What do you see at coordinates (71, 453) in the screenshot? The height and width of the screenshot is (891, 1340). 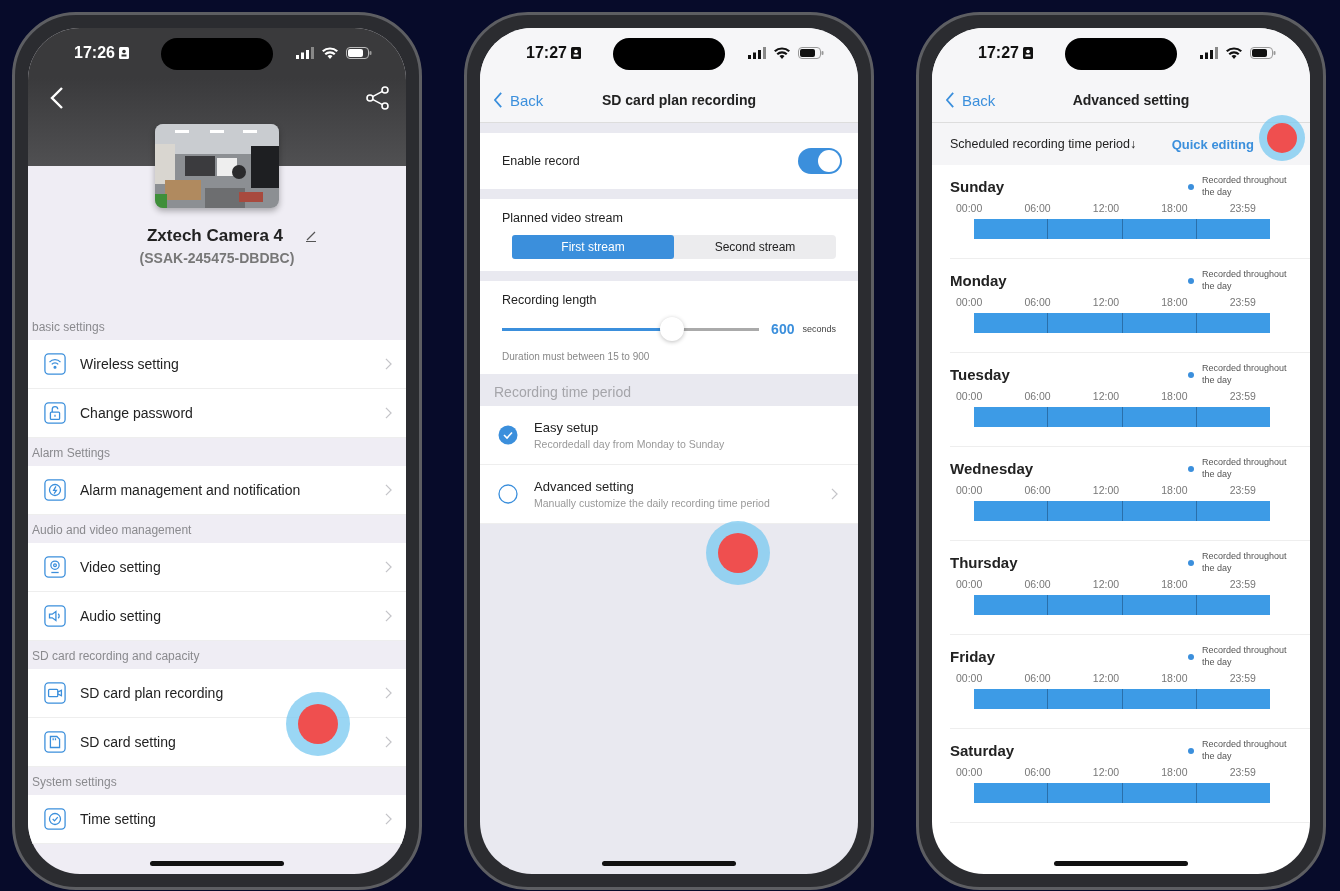 I see `section-header: Alarm Settings` at bounding box center [71, 453].